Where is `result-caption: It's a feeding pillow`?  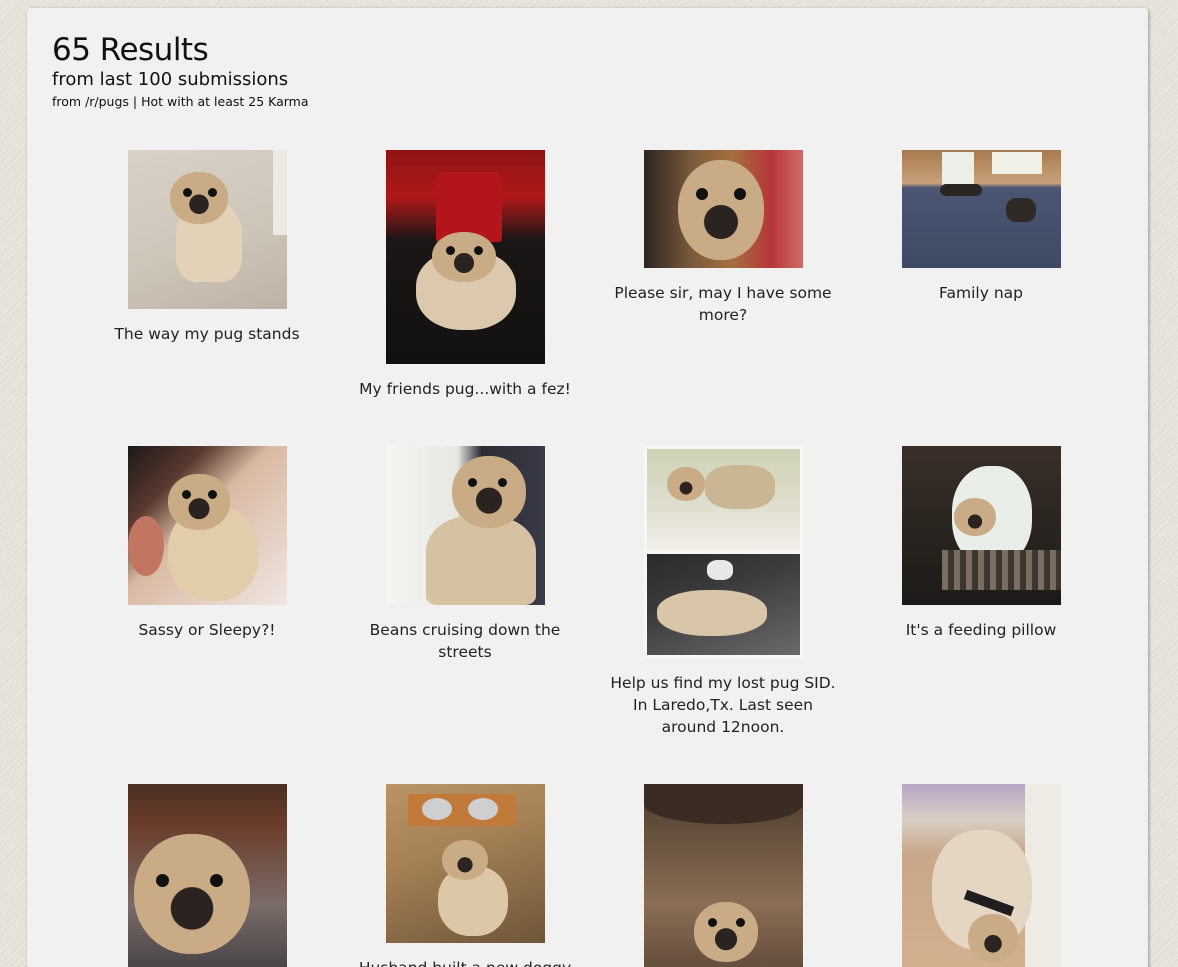 result-caption: It's a feeding pillow is located at coordinates (981, 630).